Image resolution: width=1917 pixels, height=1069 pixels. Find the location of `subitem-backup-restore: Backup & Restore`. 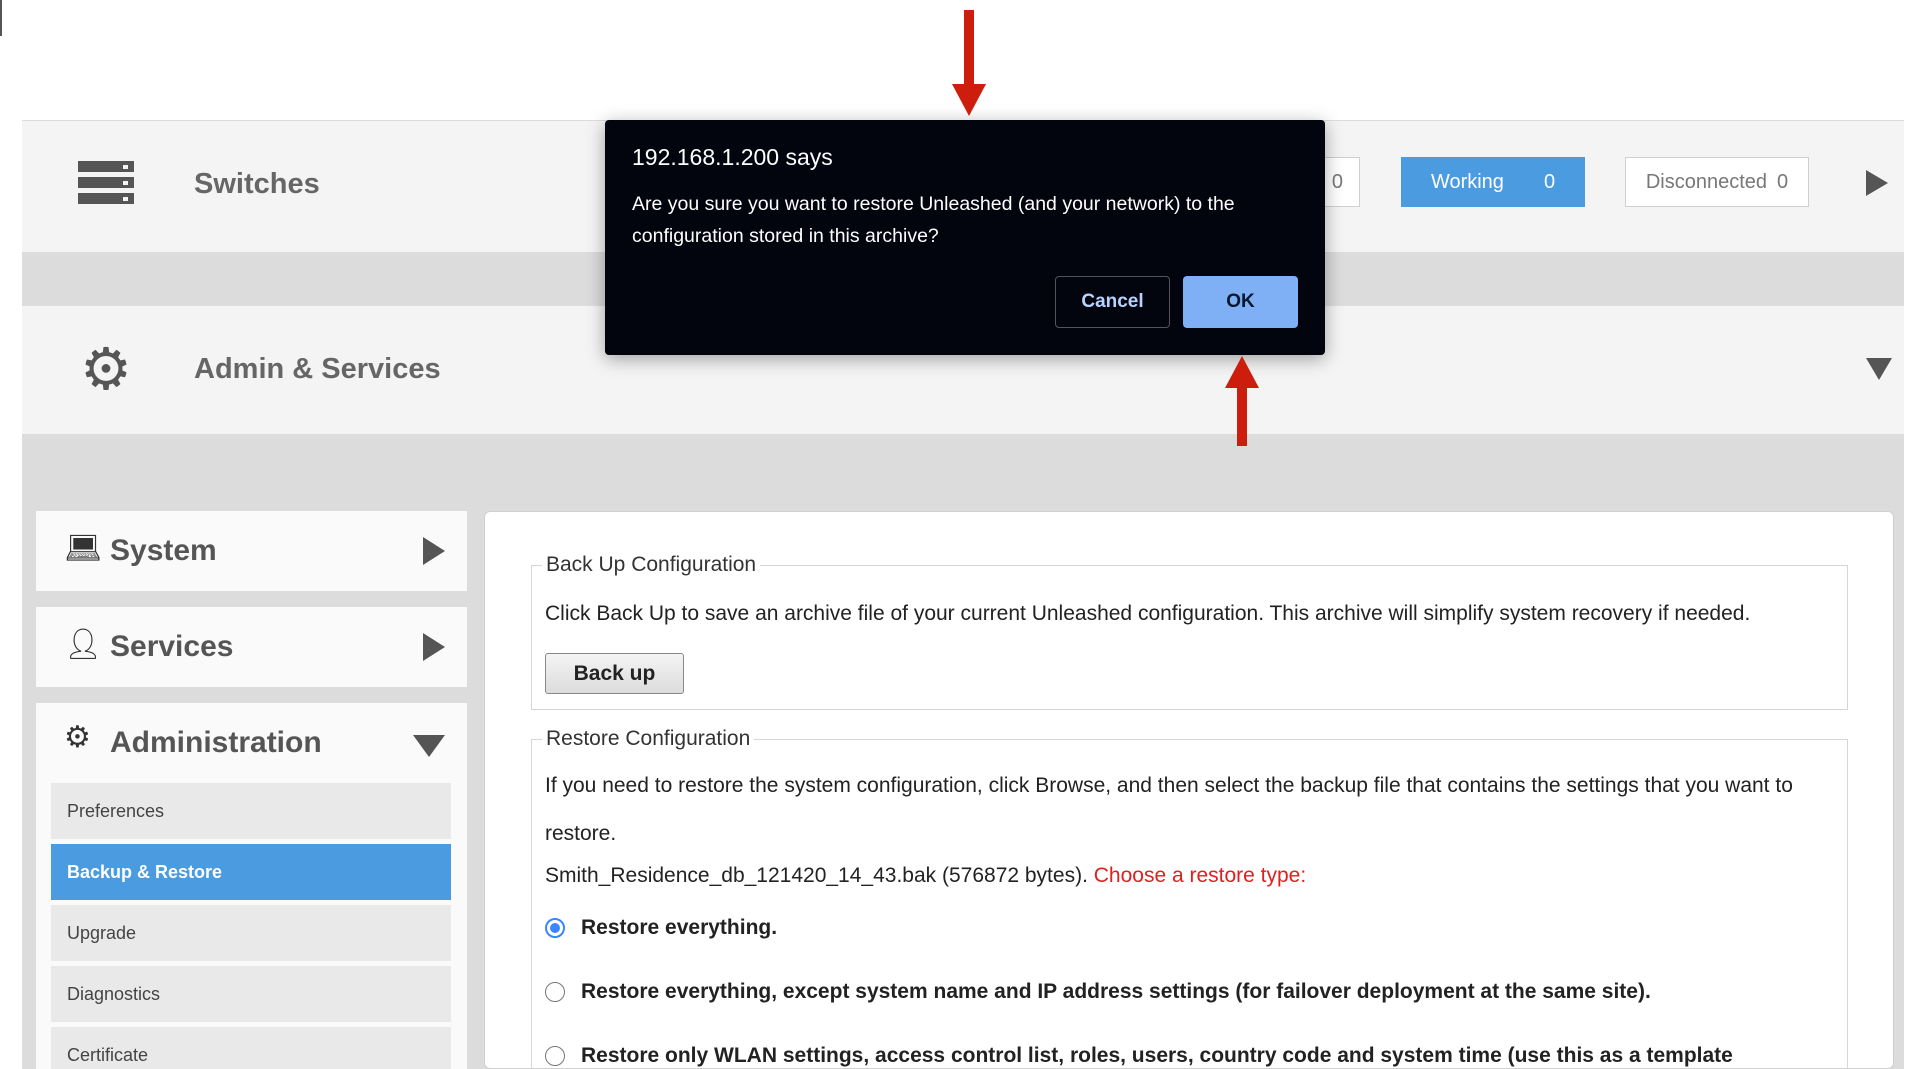

subitem-backup-restore: Backup & Restore is located at coordinates (251, 872).